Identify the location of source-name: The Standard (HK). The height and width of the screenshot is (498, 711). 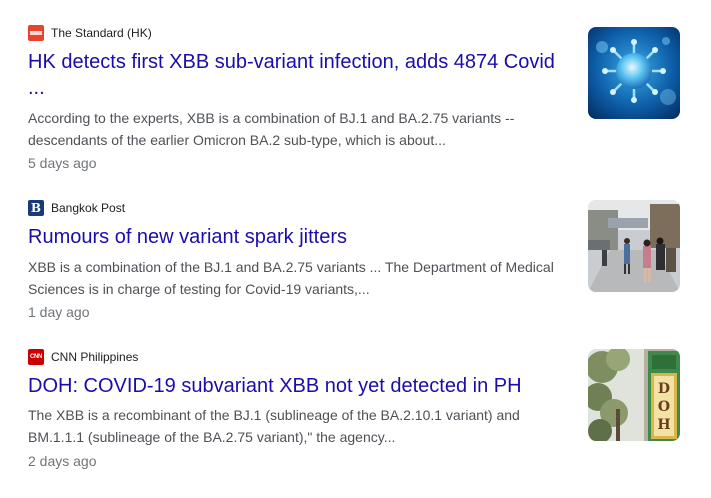
(101, 33).